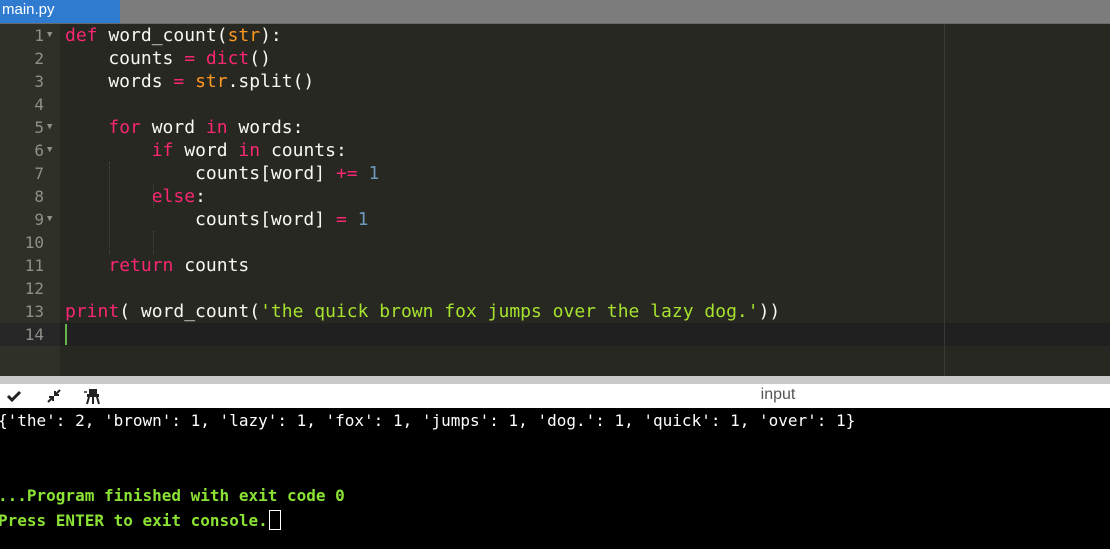 The height and width of the screenshot is (549, 1110). What do you see at coordinates (944, 200) in the screenshot?
I see `print-margin` at bounding box center [944, 200].